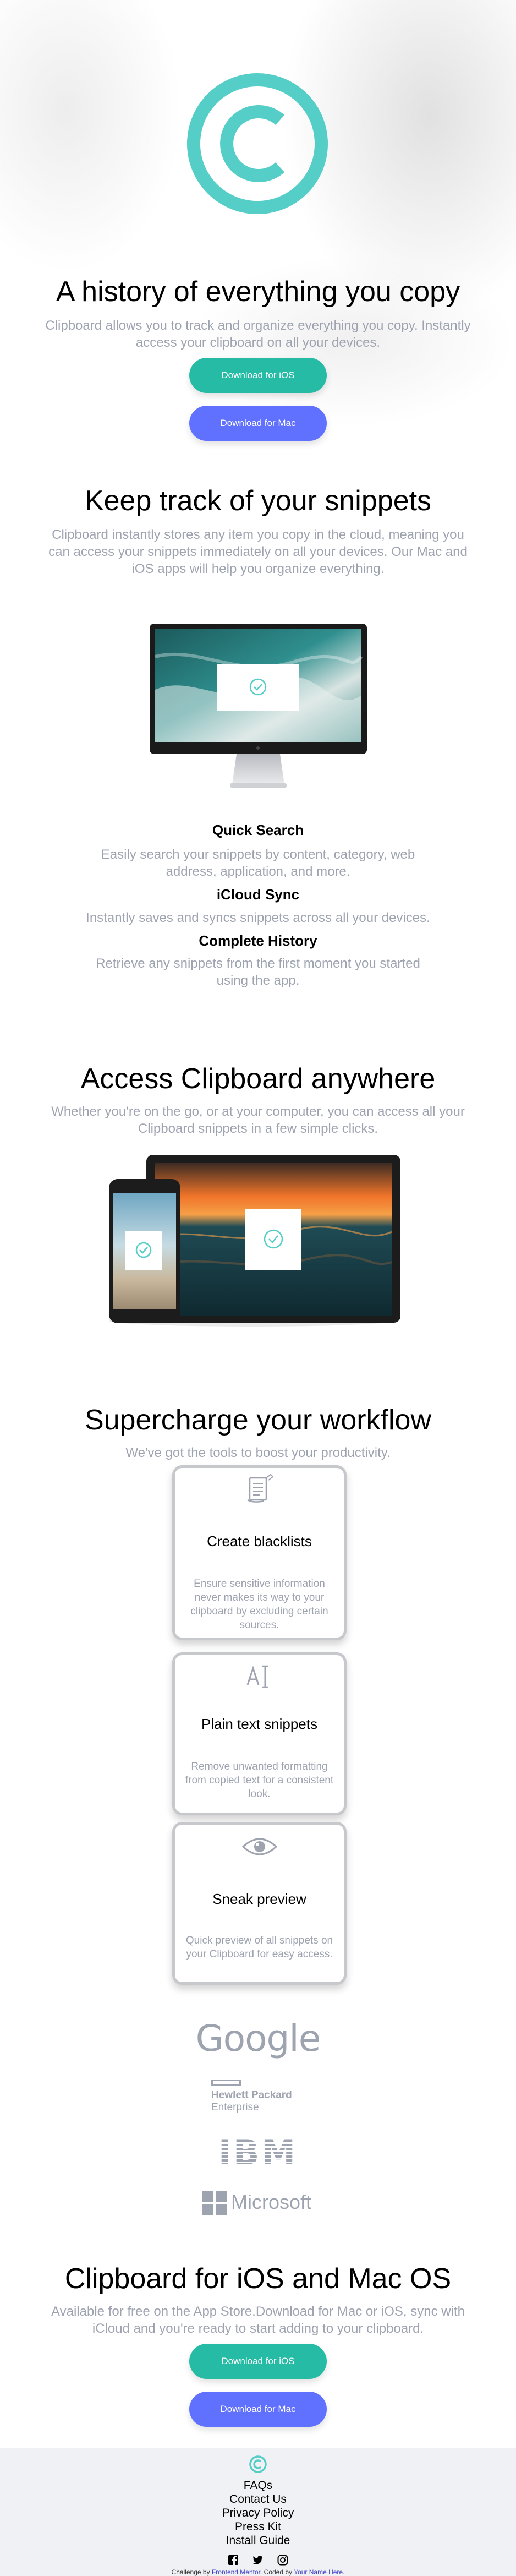 The height and width of the screenshot is (2576, 516). What do you see at coordinates (260, 1488) in the screenshot?
I see `blacklist-icon` at bounding box center [260, 1488].